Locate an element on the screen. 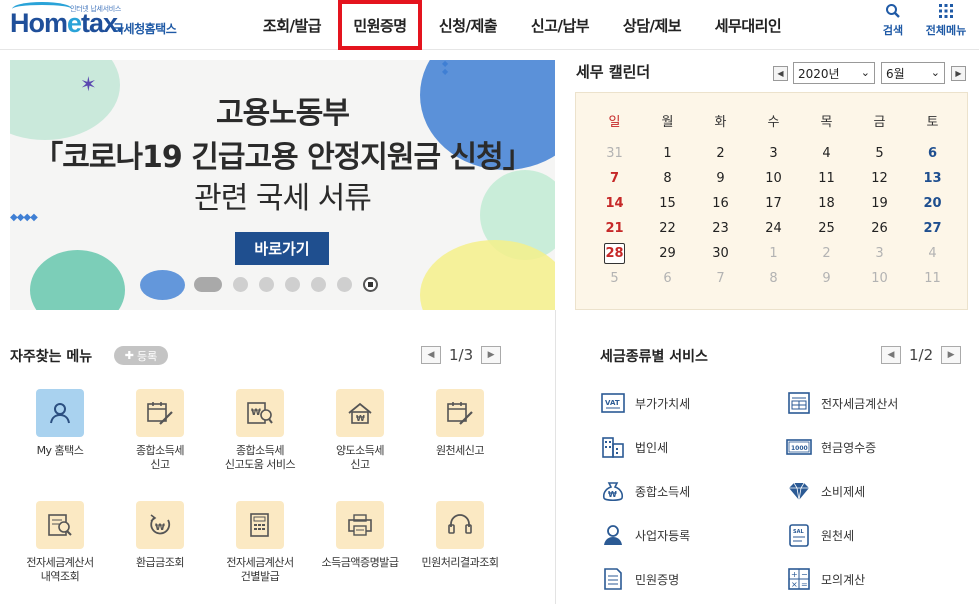 The height and width of the screenshot is (604, 979). slide-dot-active is located at coordinates (208, 284).